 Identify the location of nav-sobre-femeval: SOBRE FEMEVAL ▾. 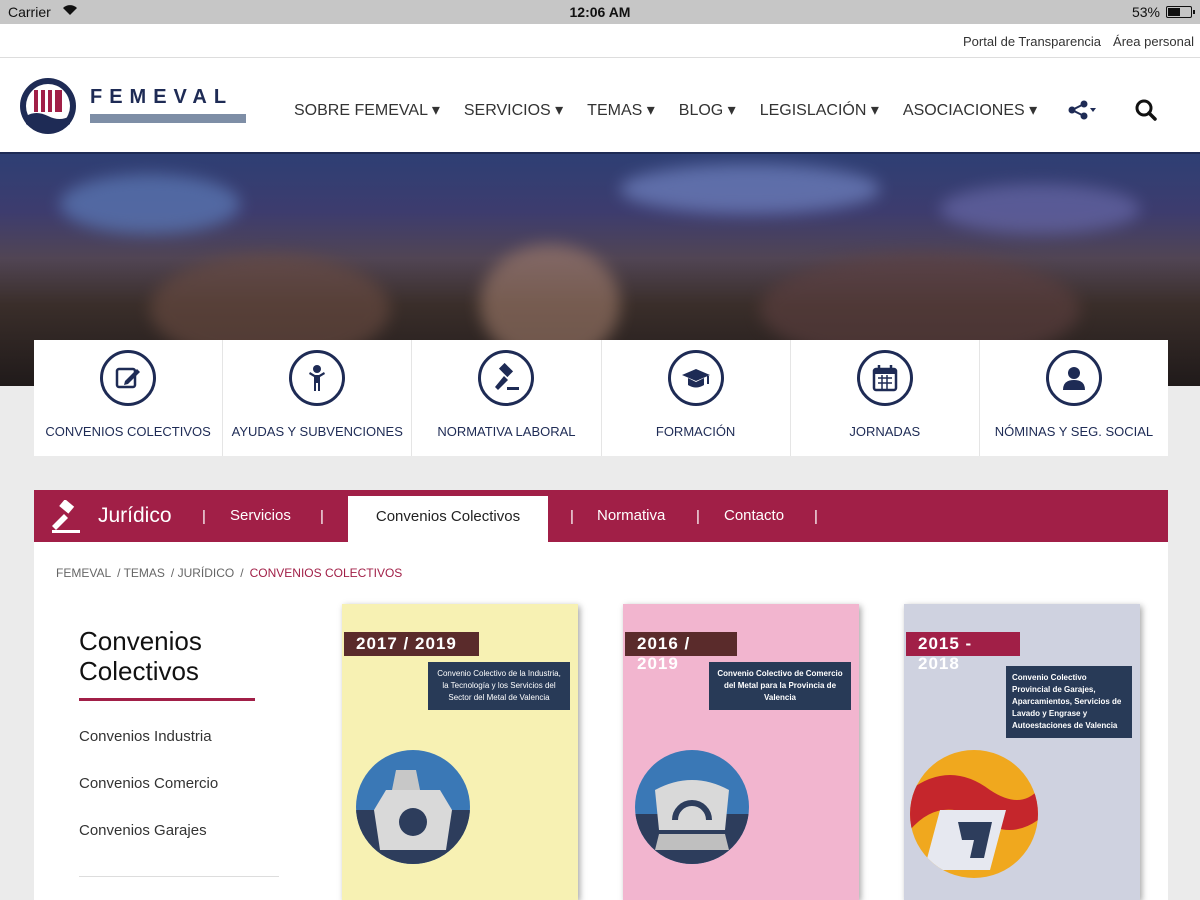
(367, 110).